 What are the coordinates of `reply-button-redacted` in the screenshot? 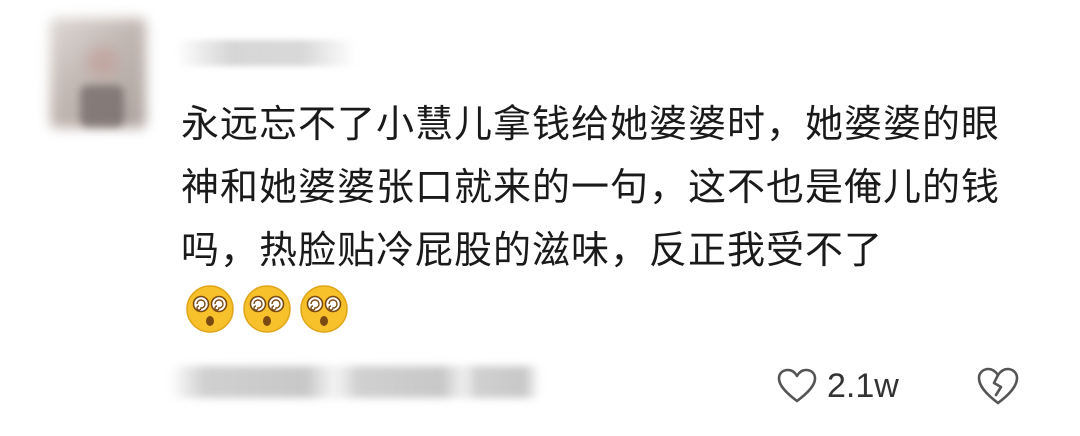 It's located at (500, 382).